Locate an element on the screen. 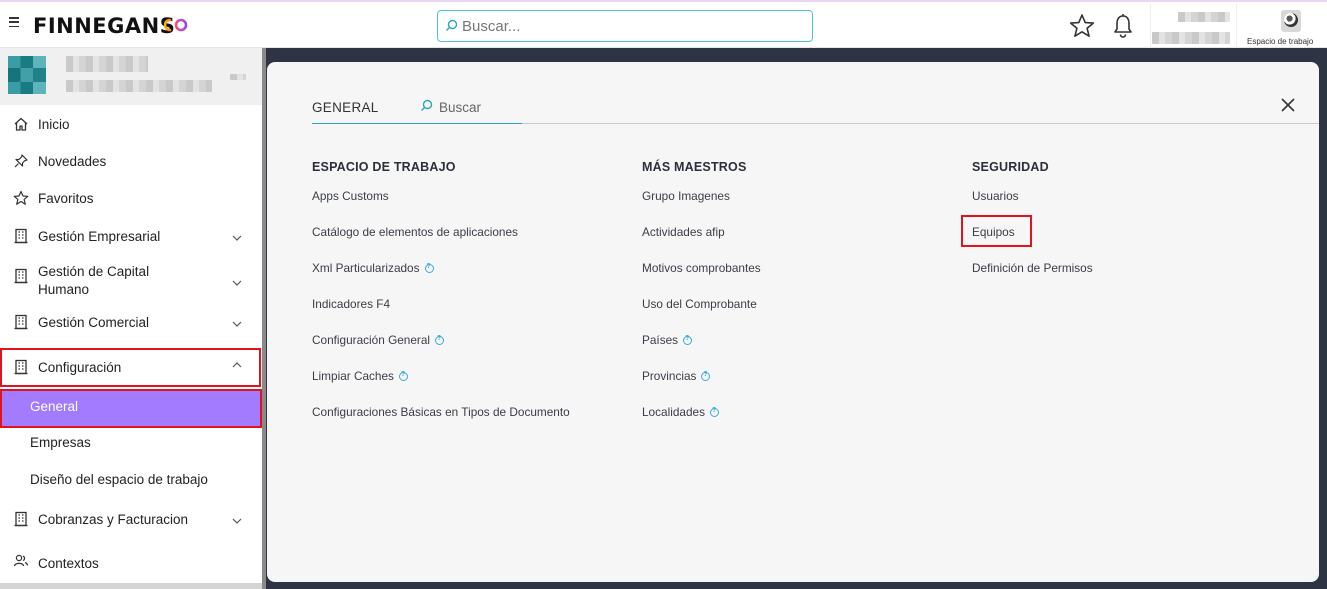 This screenshot has height=589, width=1327. link-label: Motivos comprobantes is located at coordinates (701, 268).